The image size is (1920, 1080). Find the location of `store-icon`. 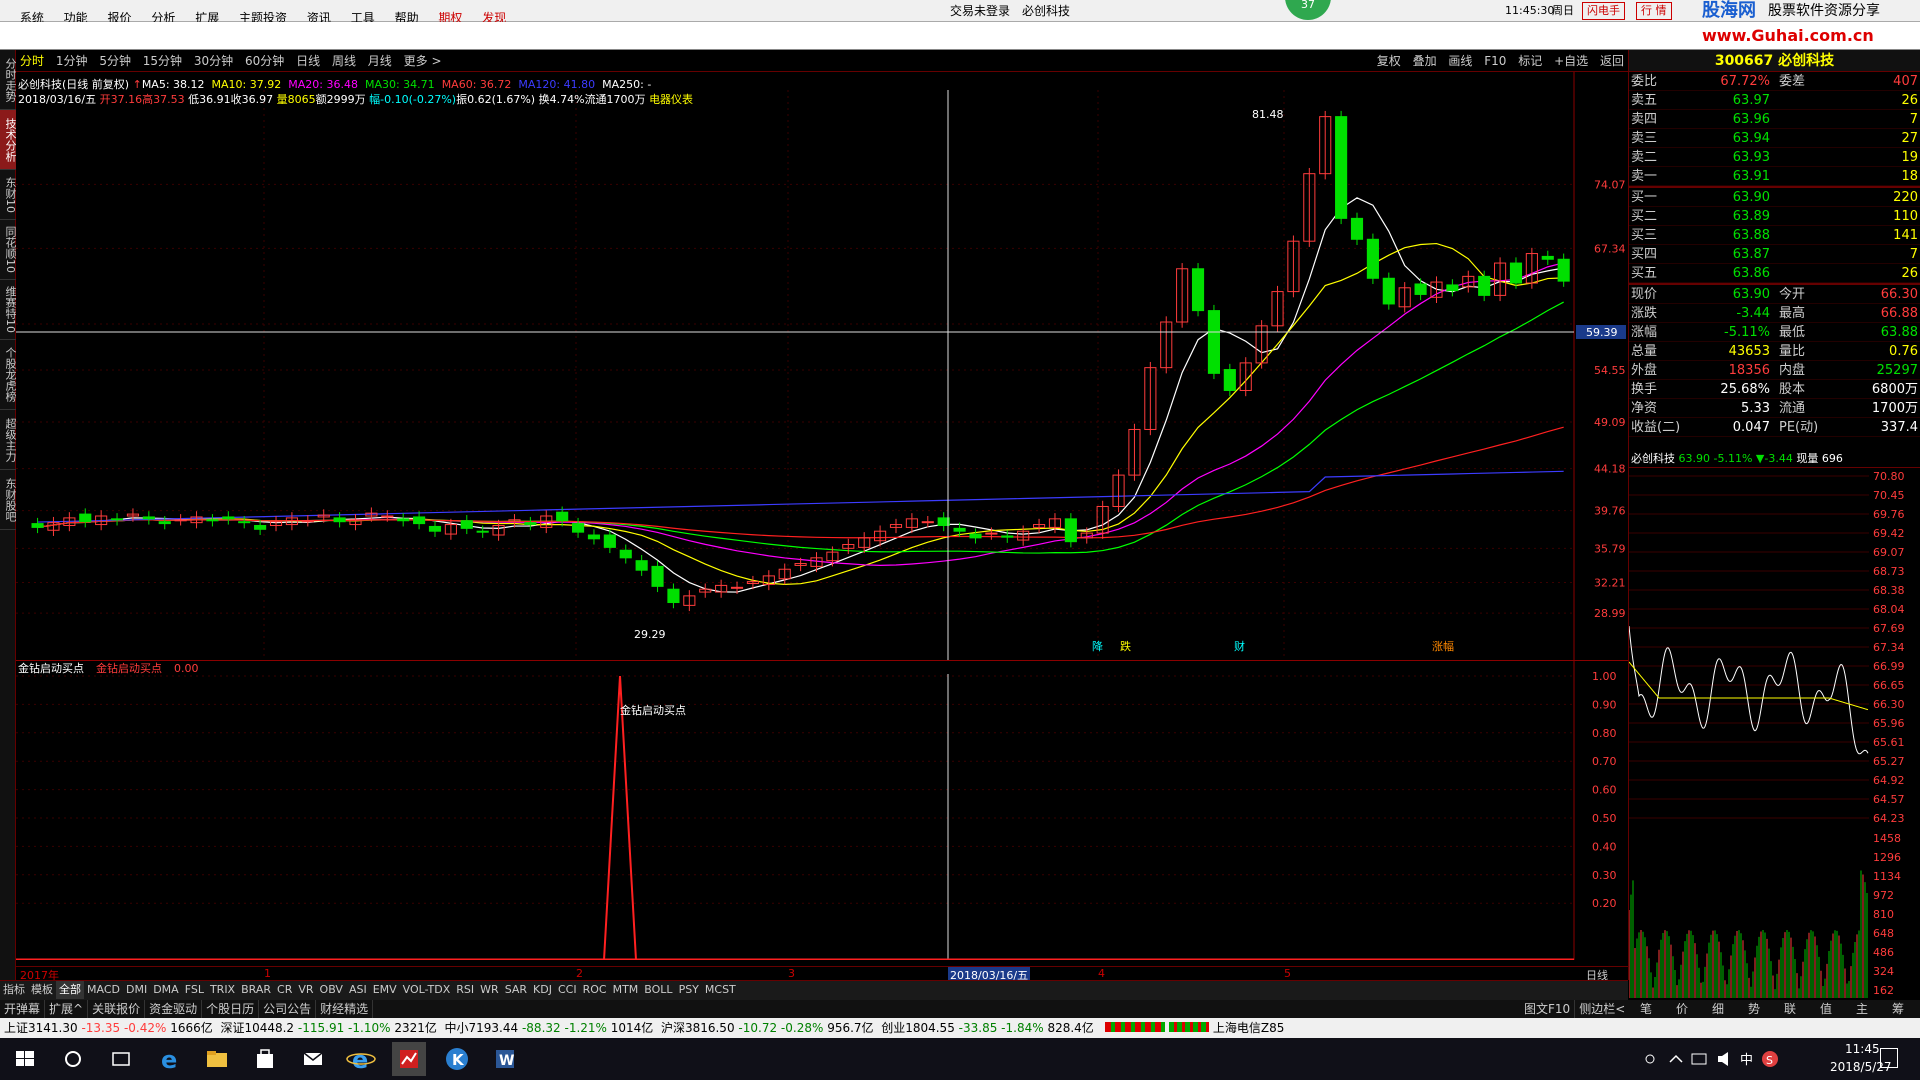

store-icon is located at coordinates (265, 1059).